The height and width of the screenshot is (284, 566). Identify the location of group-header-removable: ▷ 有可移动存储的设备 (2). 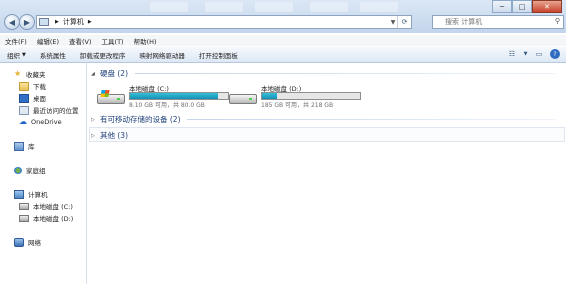
(136, 119).